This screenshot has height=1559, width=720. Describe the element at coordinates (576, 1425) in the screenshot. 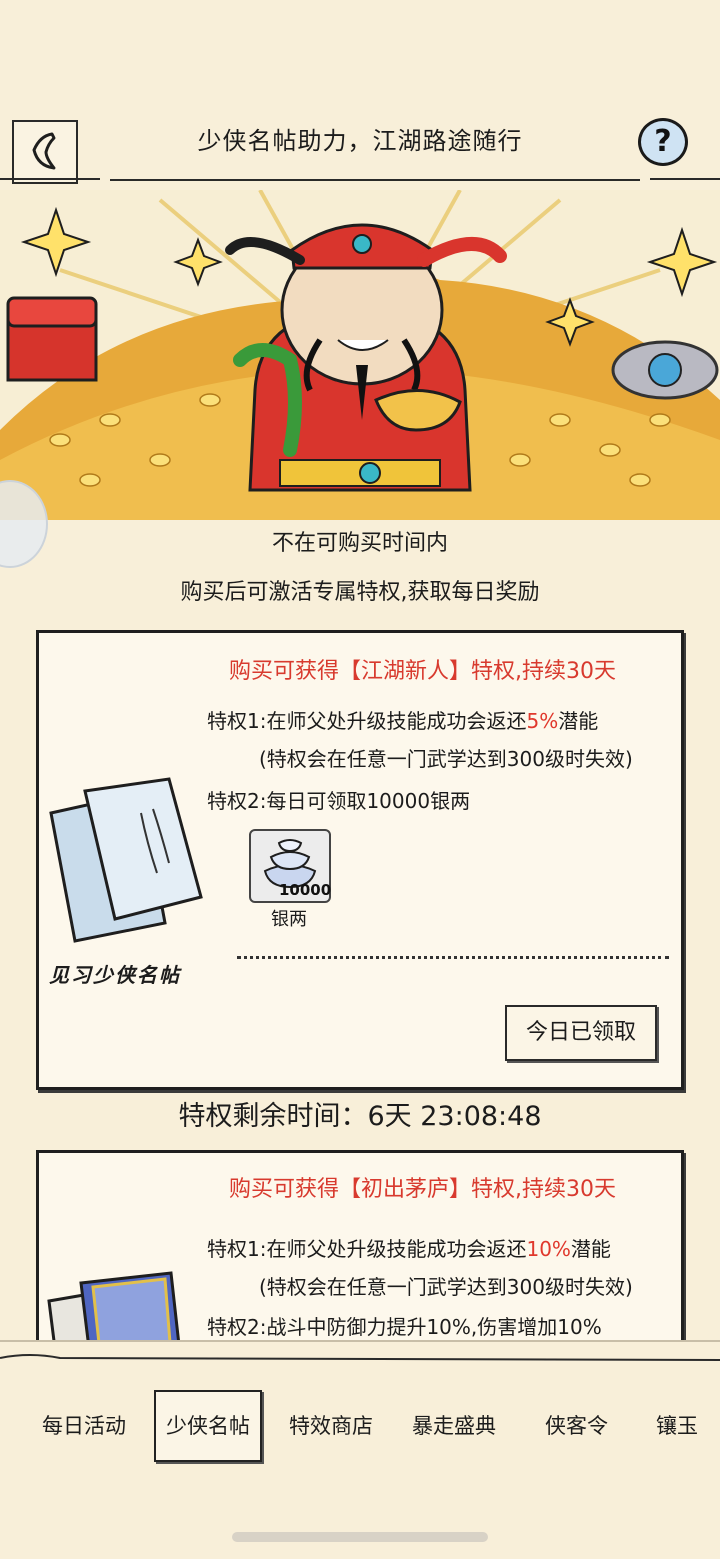

I see `tab-hero-token: 侠客令` at that location.